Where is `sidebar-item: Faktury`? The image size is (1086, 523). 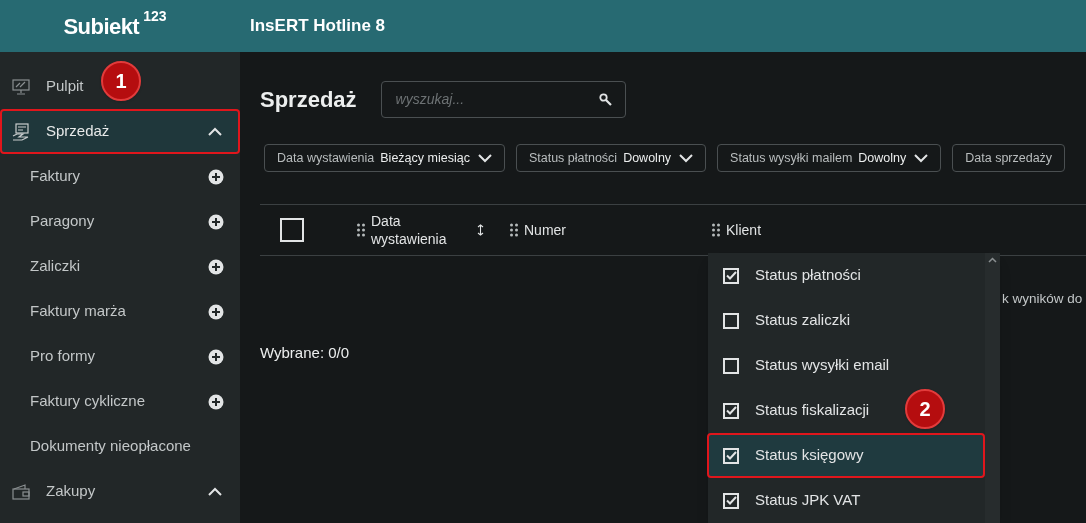
sidebar-item: Faktury is located at coordinates (120, 176).